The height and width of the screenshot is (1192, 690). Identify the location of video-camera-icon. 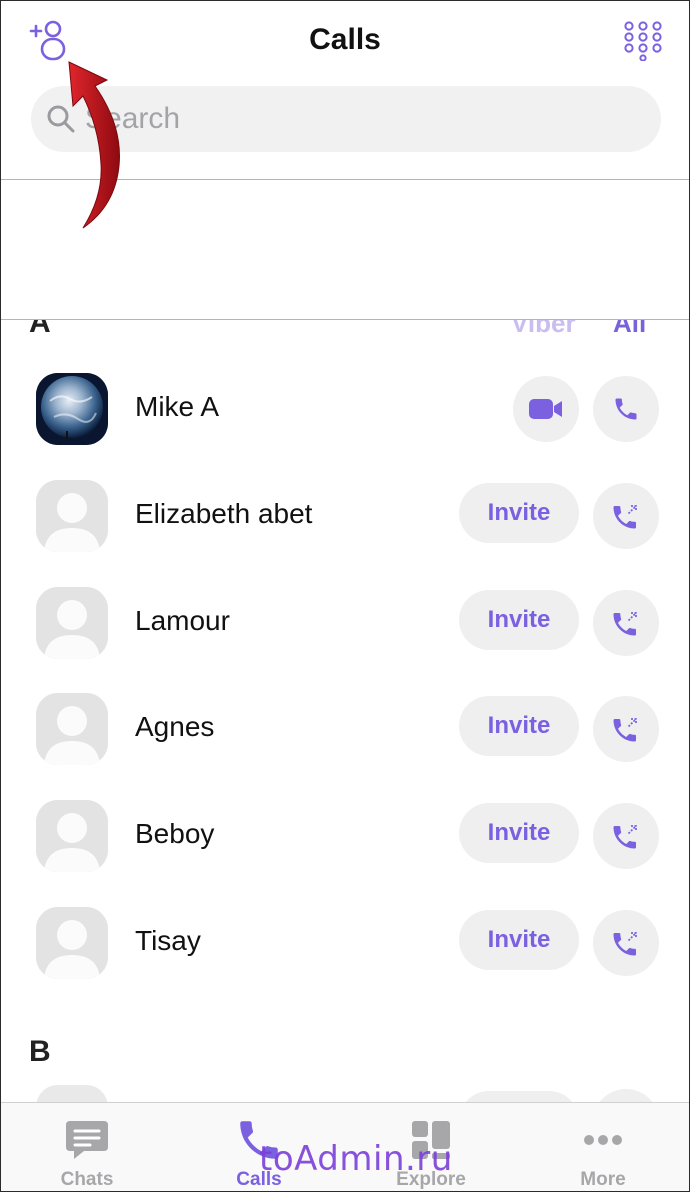
(545, 409).